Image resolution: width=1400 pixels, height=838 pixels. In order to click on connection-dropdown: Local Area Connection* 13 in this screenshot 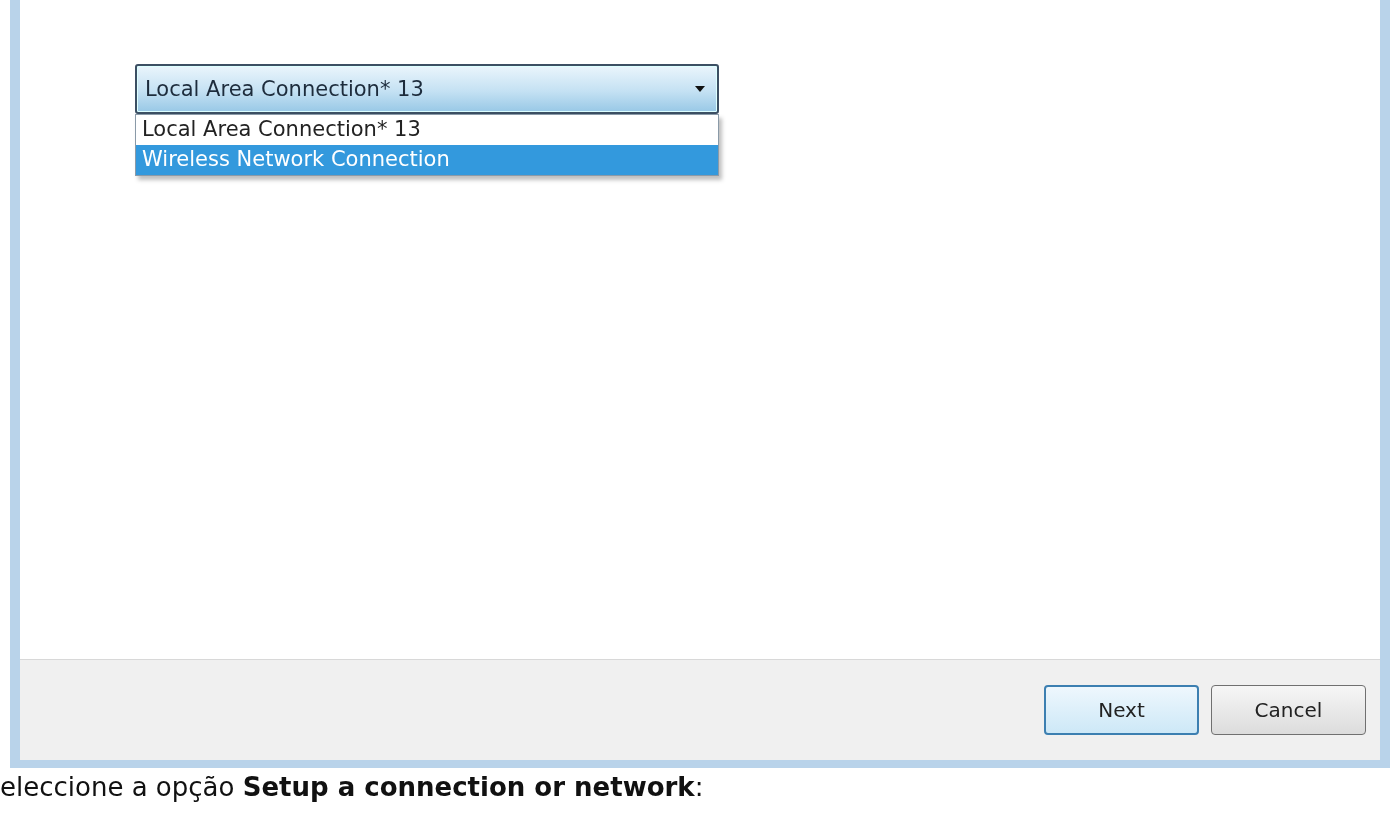, I will do `click(427, 89)`.